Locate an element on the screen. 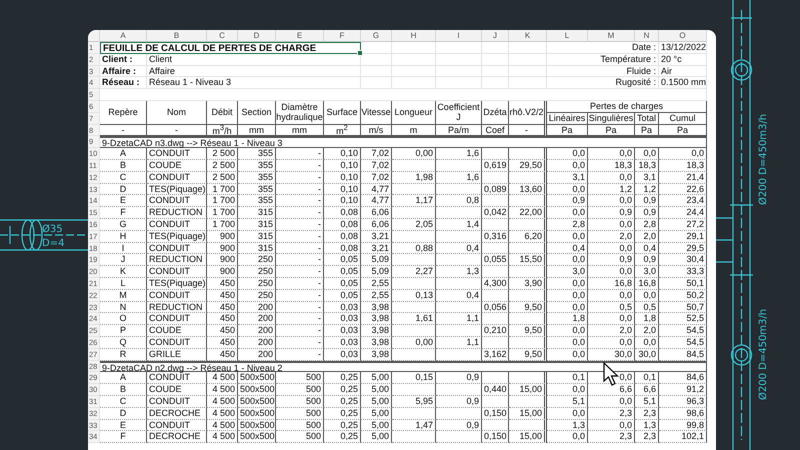 Image resolution: width=800 pixels, height=450 pixels. column-letter: G is located at coordinates (376, 36).